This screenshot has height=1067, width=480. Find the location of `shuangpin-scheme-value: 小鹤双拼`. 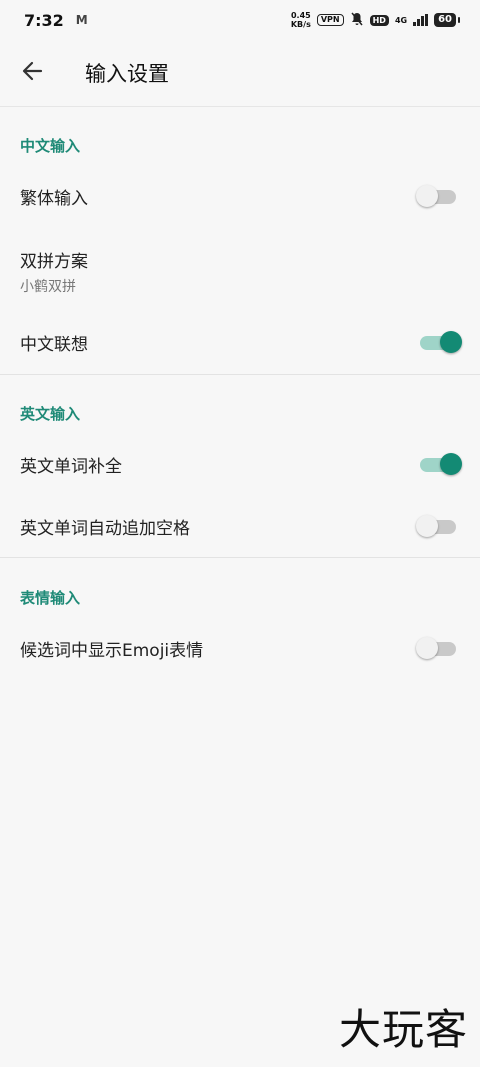

shuangpin-scheme-value: 小鹤双拼 is located at coordinates (48, 286).